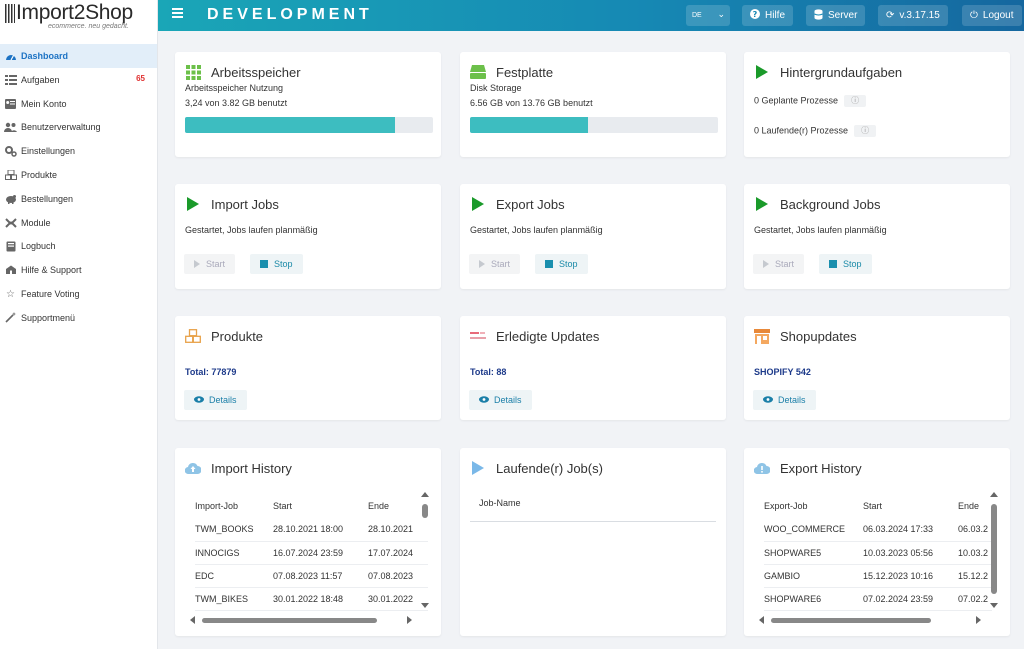 This screenshot has height=649, width=1024. What do you see at coordinates (818, 336) in the screenshot?
I see `card-title: Shopupdates` at bounding box center [818, 336].